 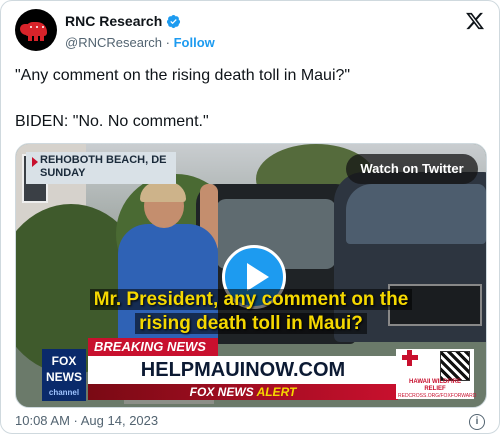 What do you see at coordinates (477, 422) in the screenshot?
I see `info-icon: i` at bounding box center [477, 422].